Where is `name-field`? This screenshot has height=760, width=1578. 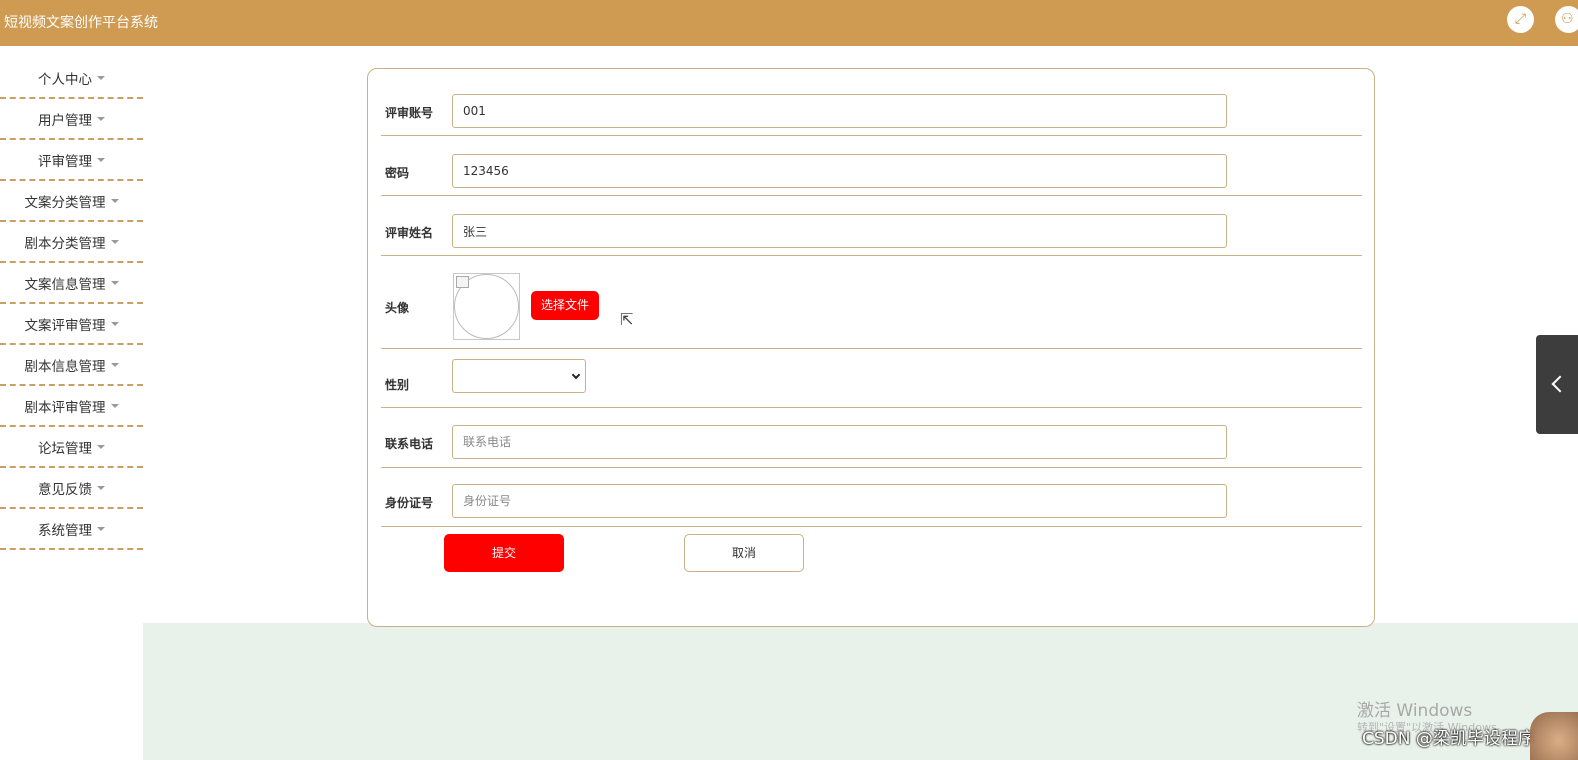
name-field is located at coordinates (839, 231).